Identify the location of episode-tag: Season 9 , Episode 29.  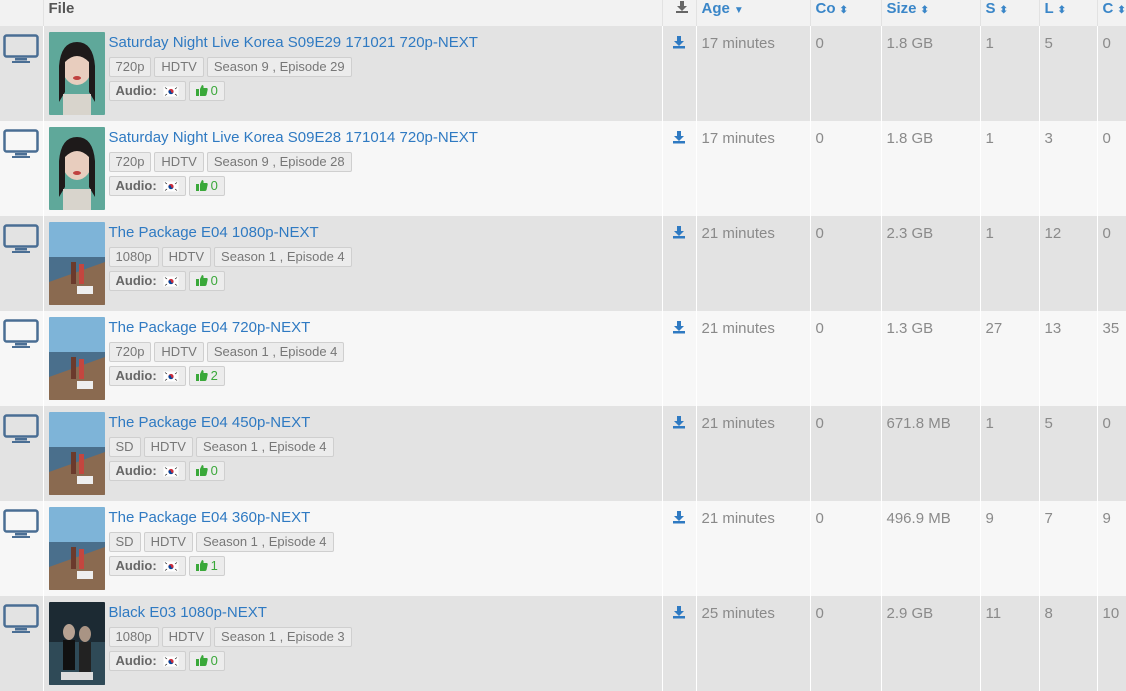
(279, 67).